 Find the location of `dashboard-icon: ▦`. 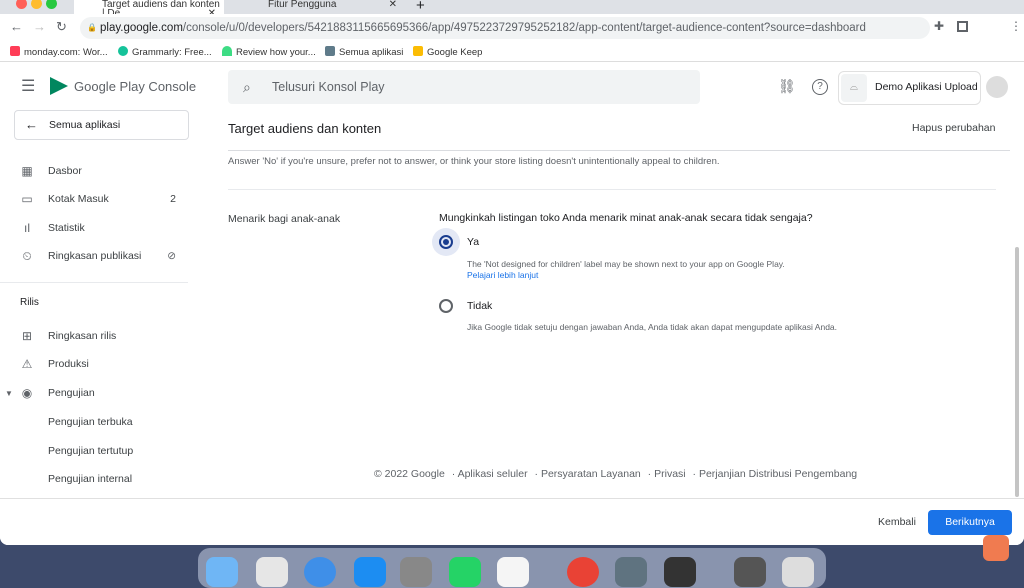

dashboard-icon: ▦ is located at coordinates (27, 171).